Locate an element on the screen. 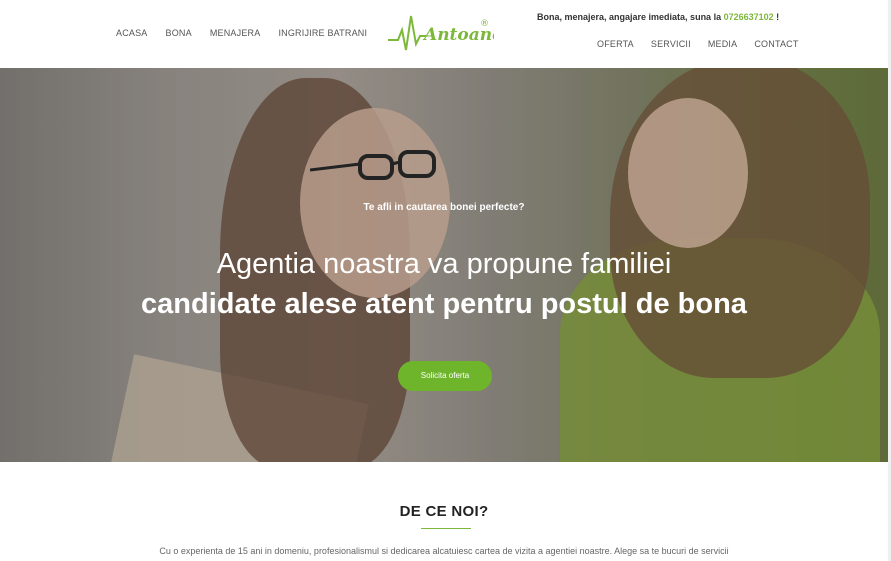  logo-graphic: Antoanette ® is located at coordinates (459, 33).